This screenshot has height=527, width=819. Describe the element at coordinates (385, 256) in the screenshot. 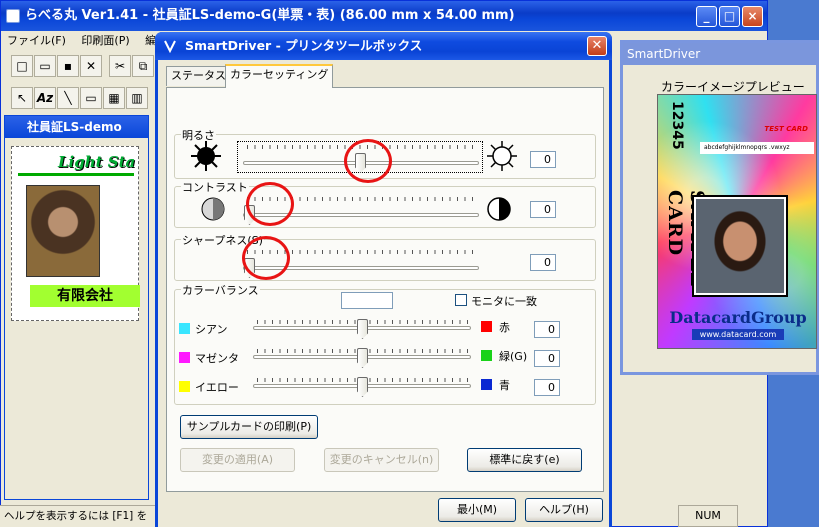

I see `sharpness-group: シャープネス(S) 0` at that location.